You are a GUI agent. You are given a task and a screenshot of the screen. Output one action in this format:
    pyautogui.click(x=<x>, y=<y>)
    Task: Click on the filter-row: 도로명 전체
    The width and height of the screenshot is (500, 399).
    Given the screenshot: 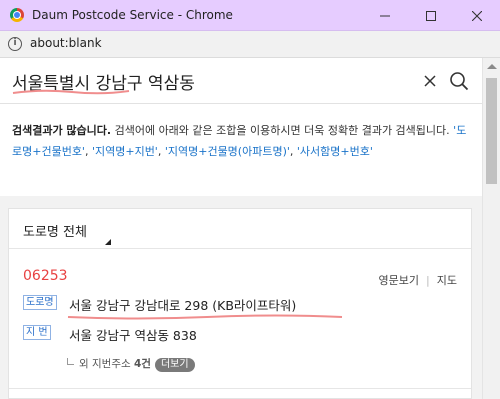 What is the action you would take?
    pyautogui.click(x=240, y=229)
    